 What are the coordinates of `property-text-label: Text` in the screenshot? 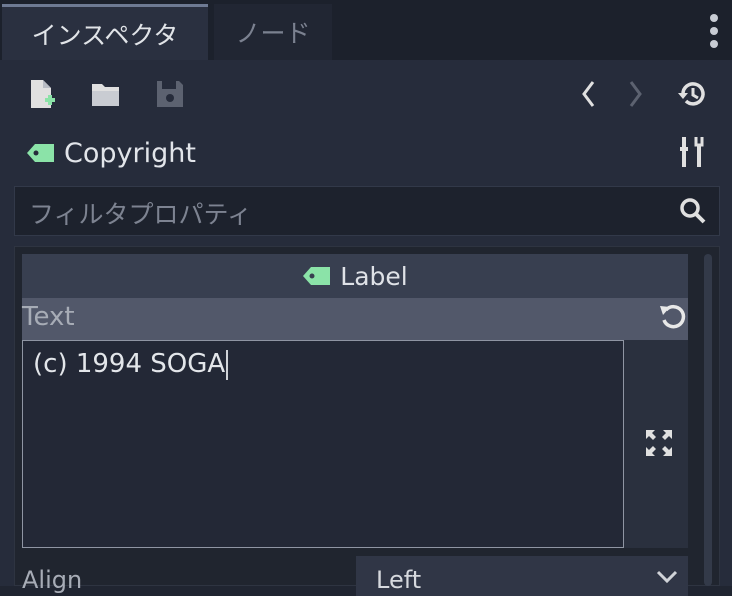 It's located at (48, 317).